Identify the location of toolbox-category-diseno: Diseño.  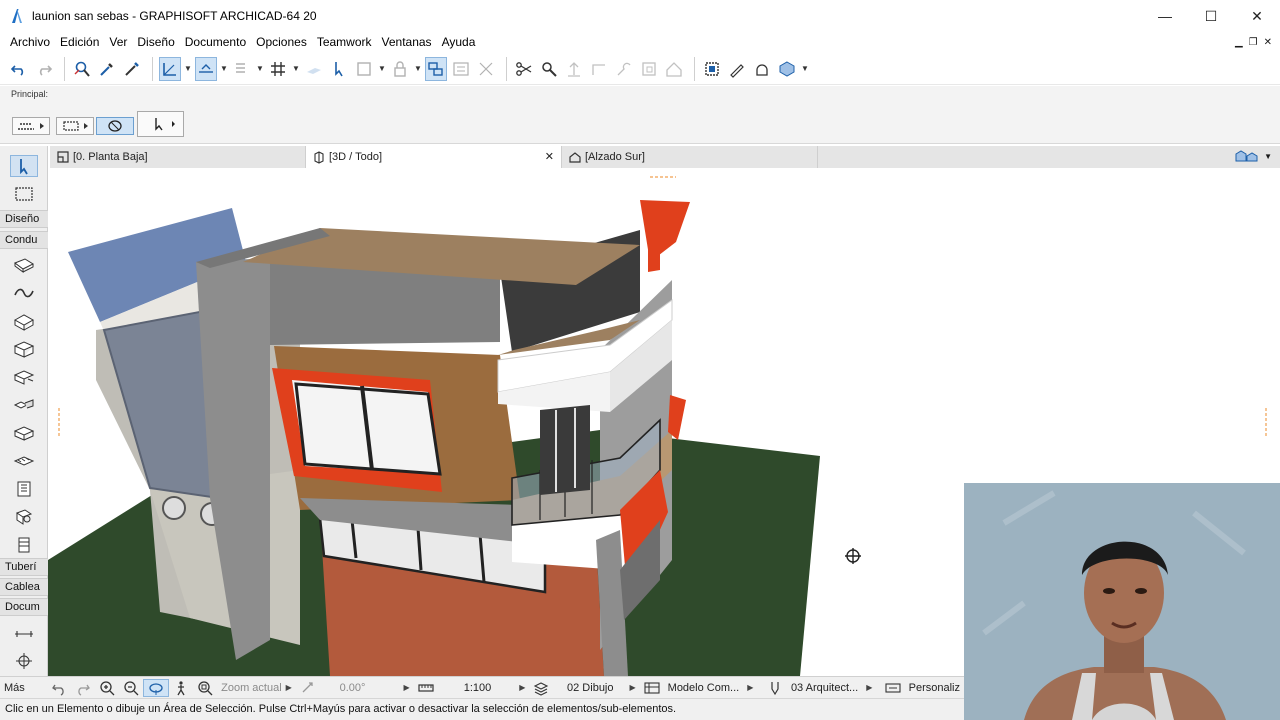
(24, 219).